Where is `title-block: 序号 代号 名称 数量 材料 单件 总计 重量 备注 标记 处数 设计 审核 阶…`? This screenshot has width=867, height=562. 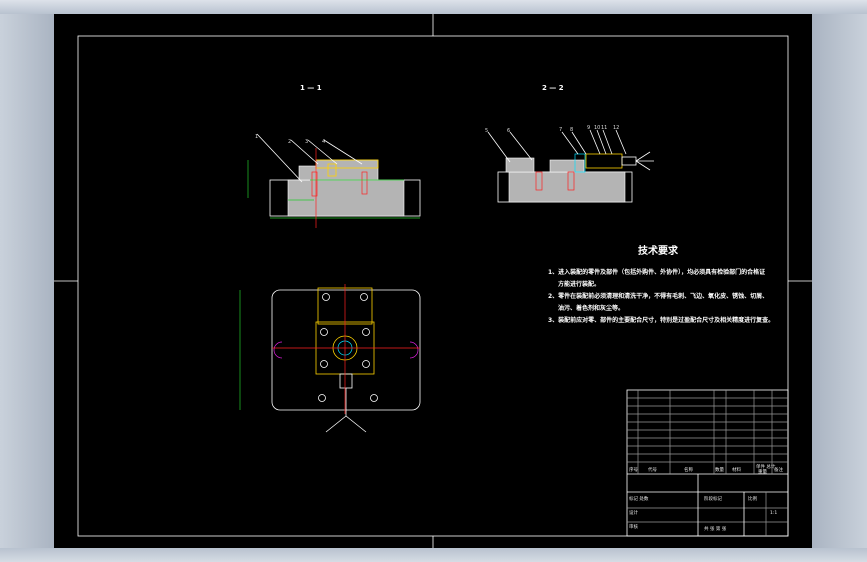
title-block: 序号 代号 名称 数量 材料 单件 总计 重量 备注 标记 处数 设计 审核 阶… is located at coordinates (707, 463).